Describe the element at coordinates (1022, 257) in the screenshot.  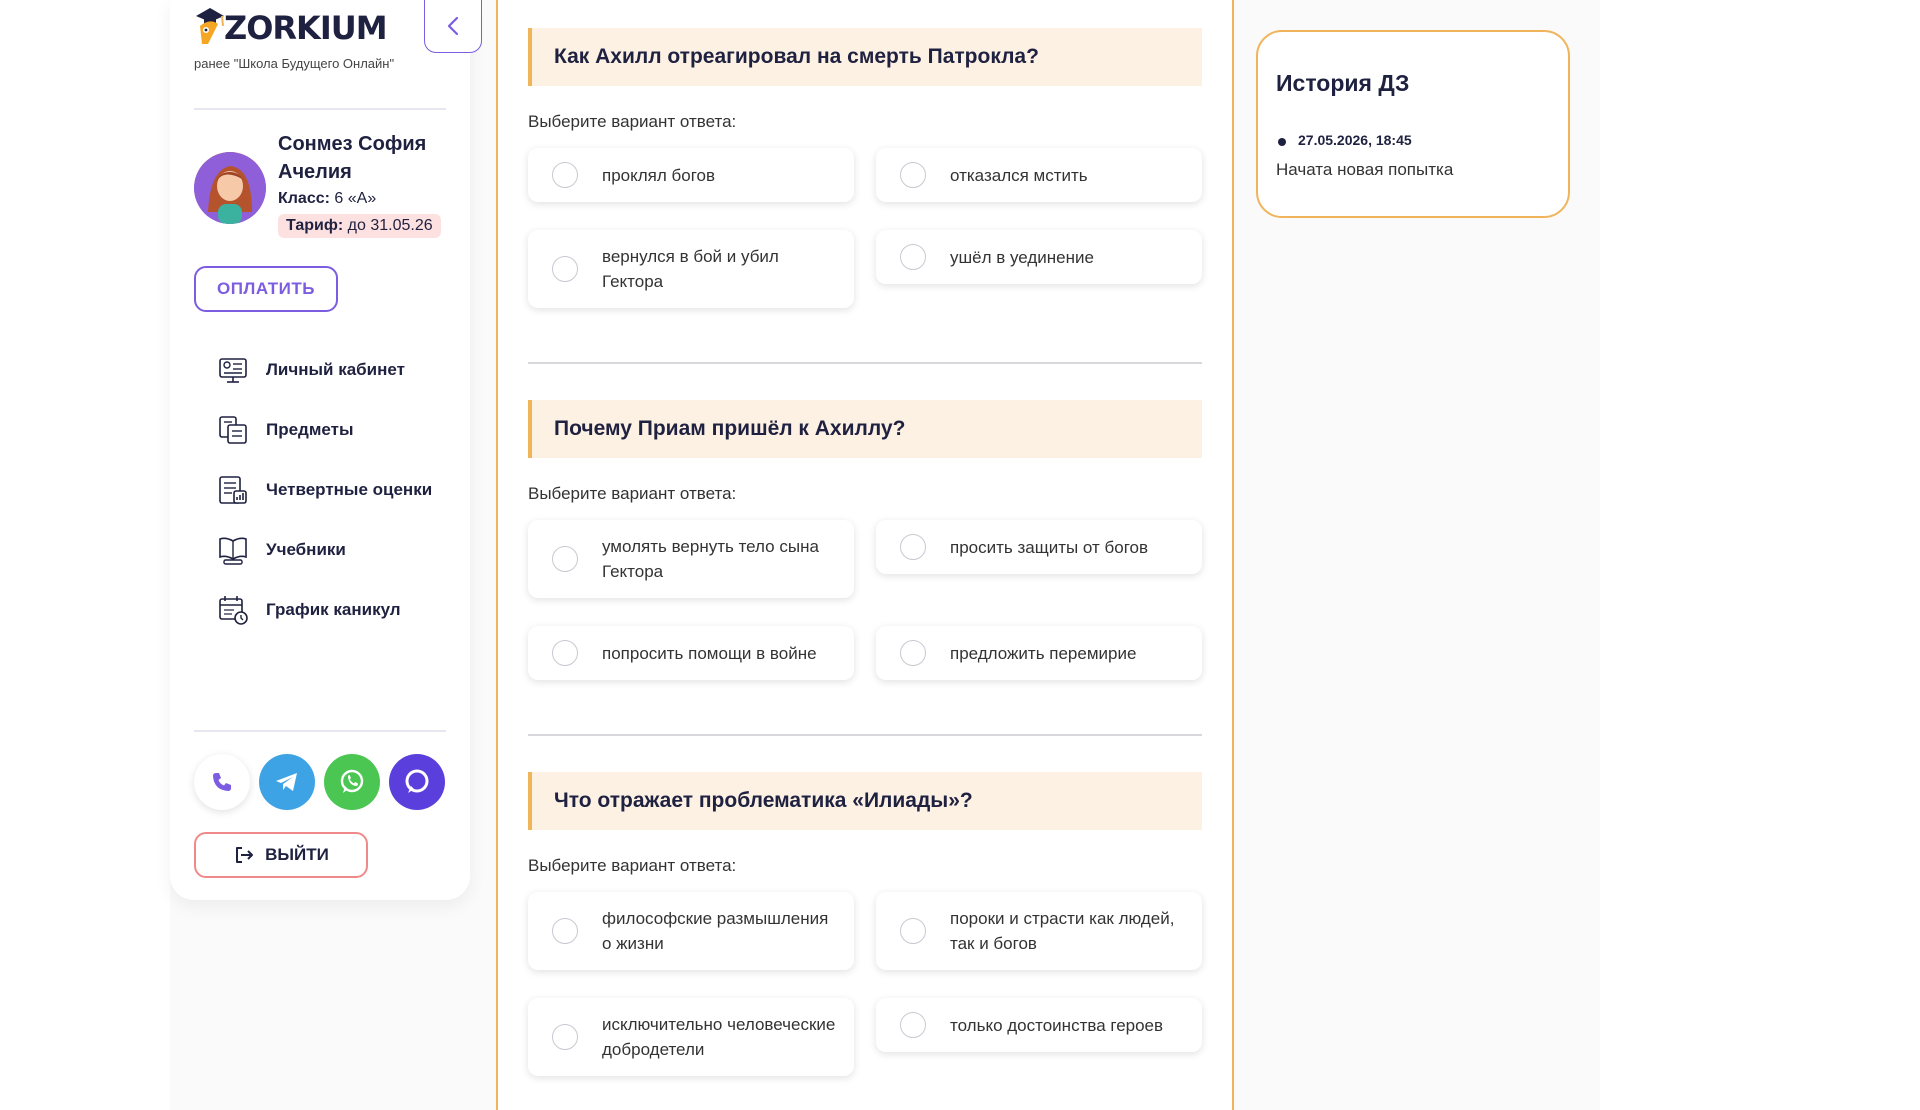
I see `answer-label: ушёл в уединение` at that location.